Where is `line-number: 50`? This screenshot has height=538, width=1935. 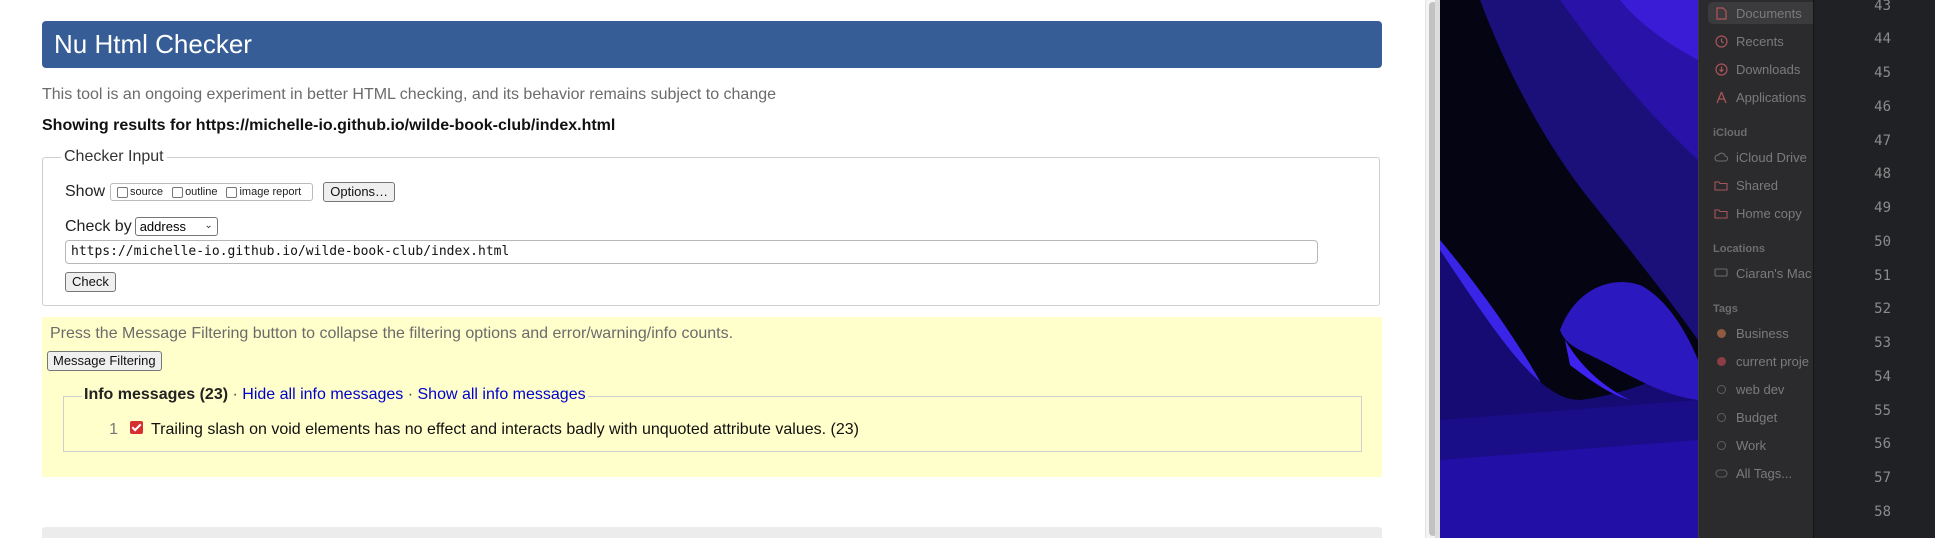
line-number: 50 is located at coordinates (1882, 242).